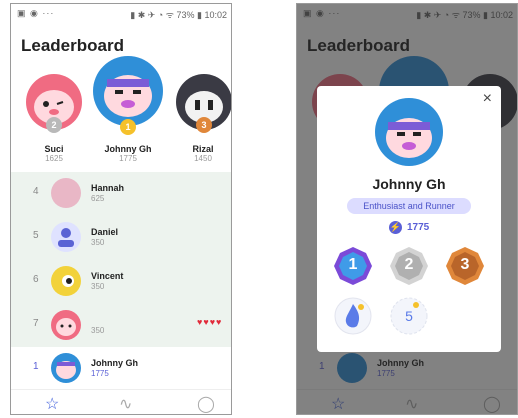 This screenshot has width=518, height=418. Describe the element at coordinates (210, 322) in the screenshot. I see `hearts-icon: ♥♥♥♥` at that location.